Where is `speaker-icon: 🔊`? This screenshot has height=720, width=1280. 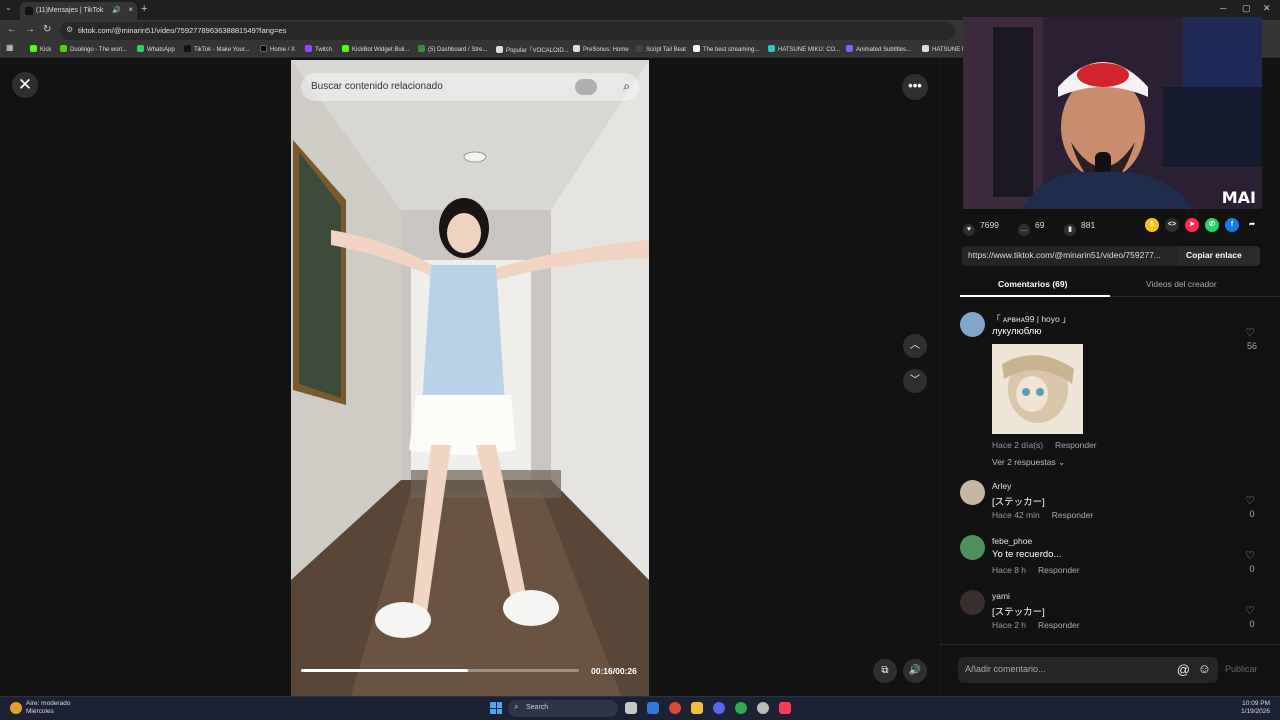
speaker-icon: 🔊 is located at coordinates (116, 10).